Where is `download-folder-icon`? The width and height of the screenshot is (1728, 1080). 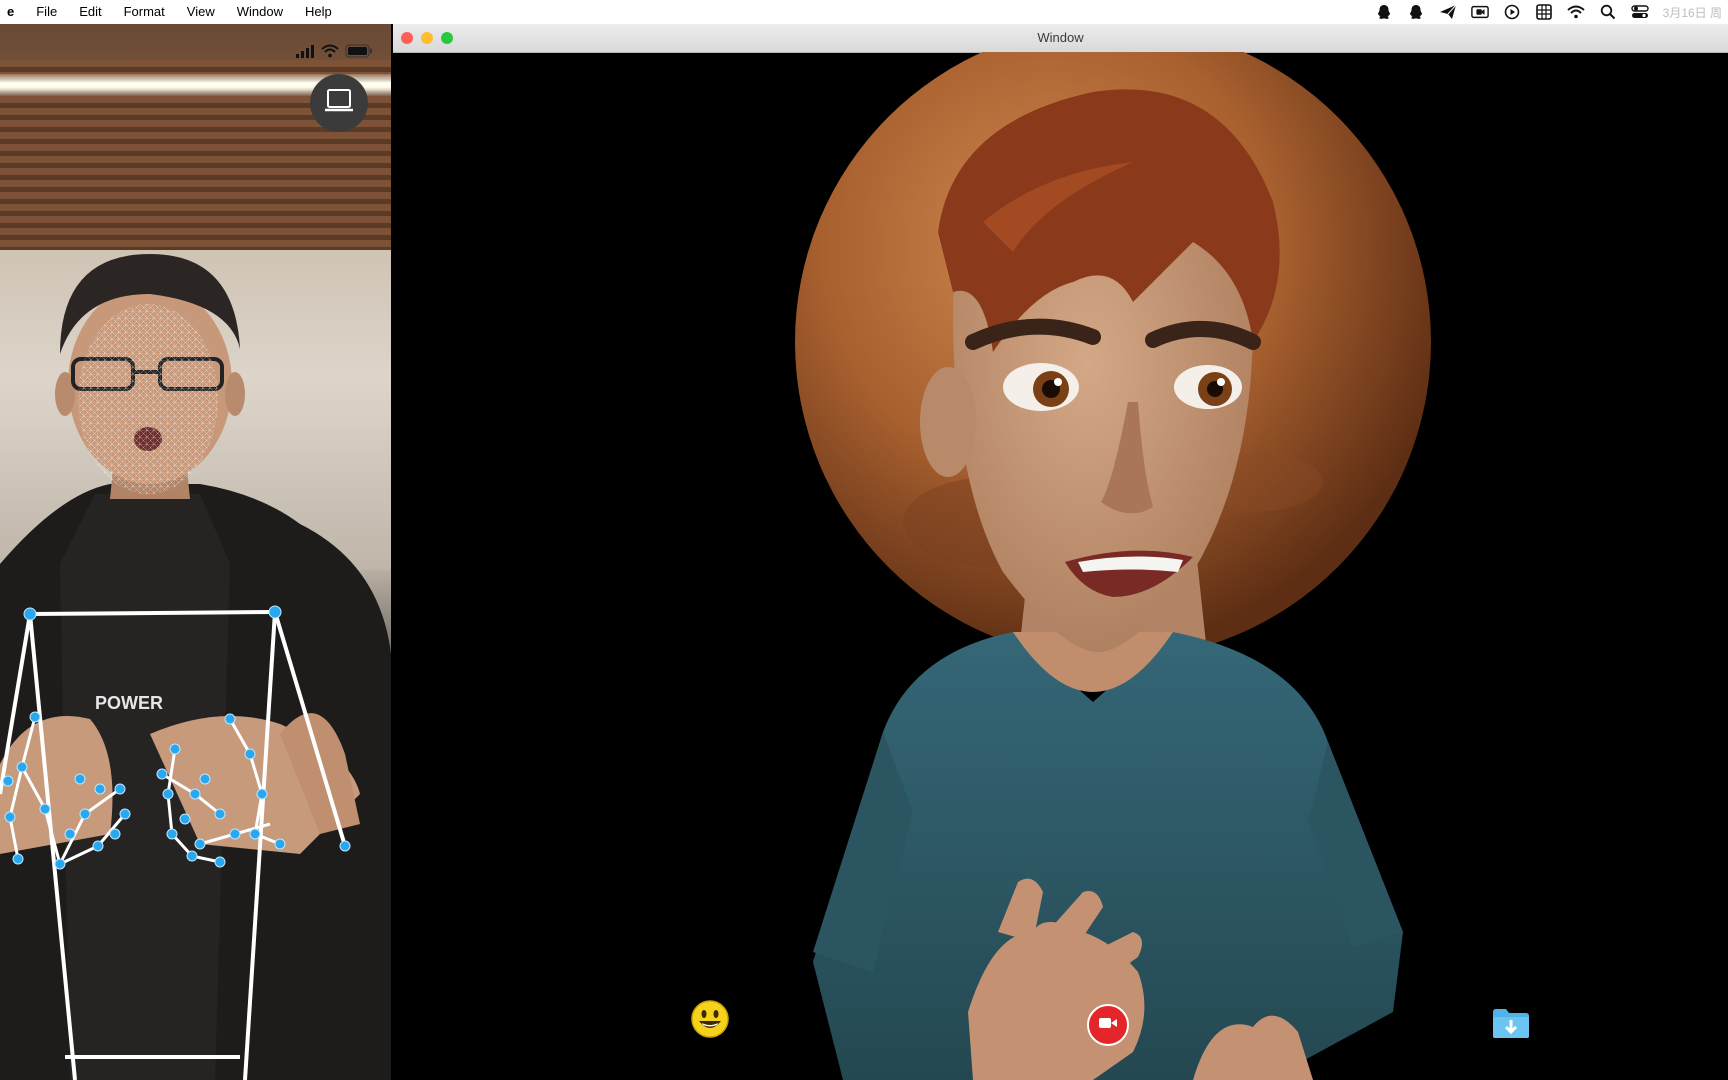 download-folder-icon is located at coordinates (1511, 1025).